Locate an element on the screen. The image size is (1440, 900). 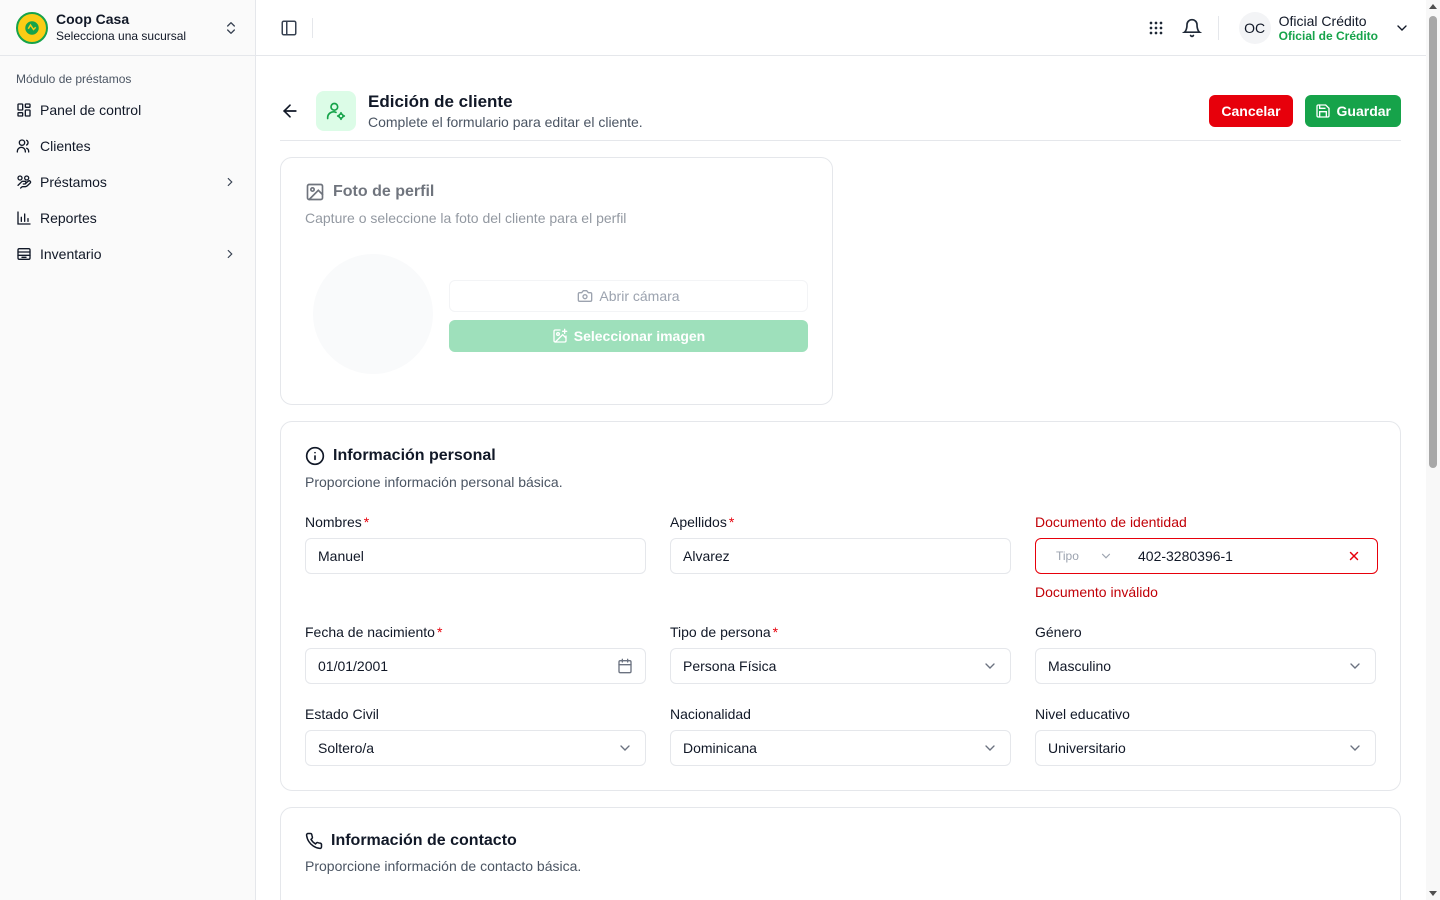
sidebar-item-reportes: Reportes is located at coordinates (127, 218).